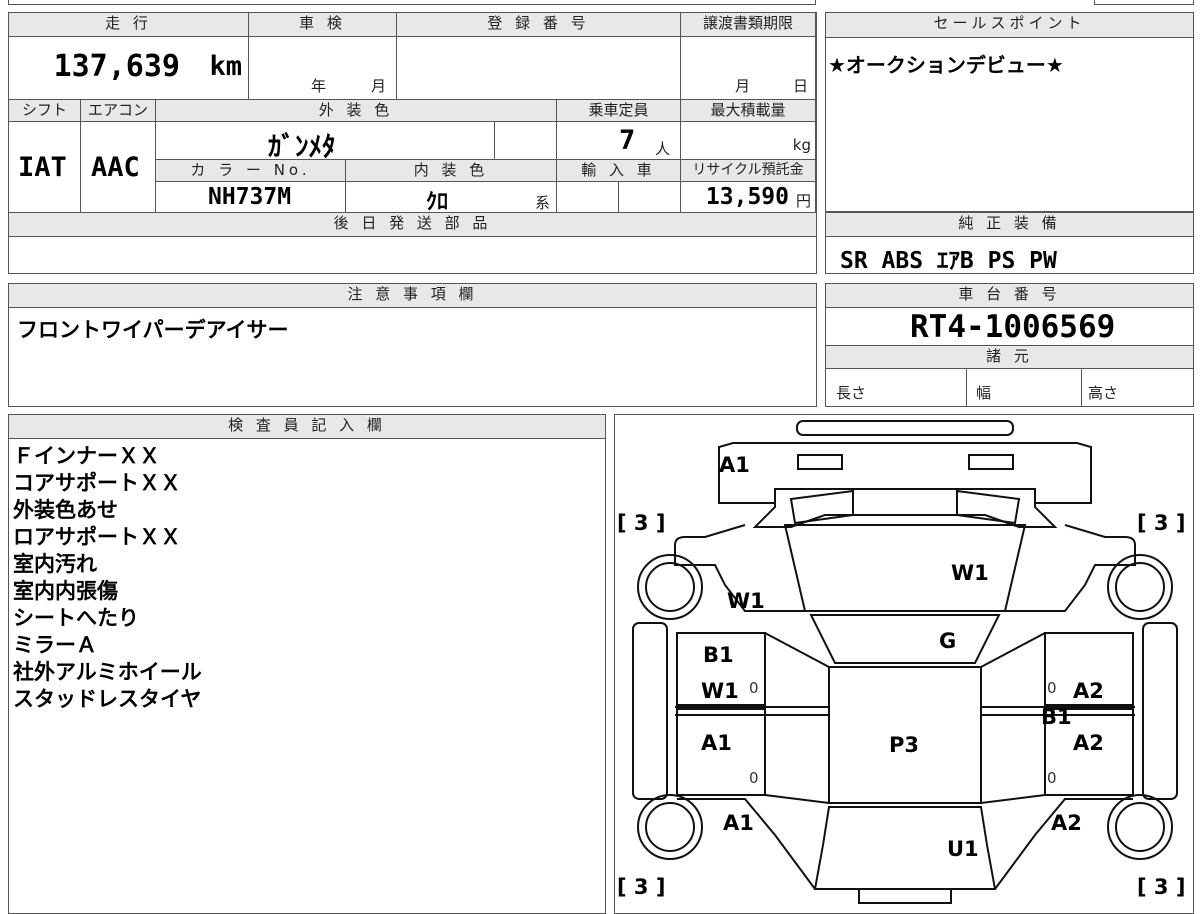 This screenshot has width=1200, height=914. What do you see at coordinates (1161, 523) in the screenshot?
I see `tire-right-front: [ 3 ]` at bounding box center [1161, 523].